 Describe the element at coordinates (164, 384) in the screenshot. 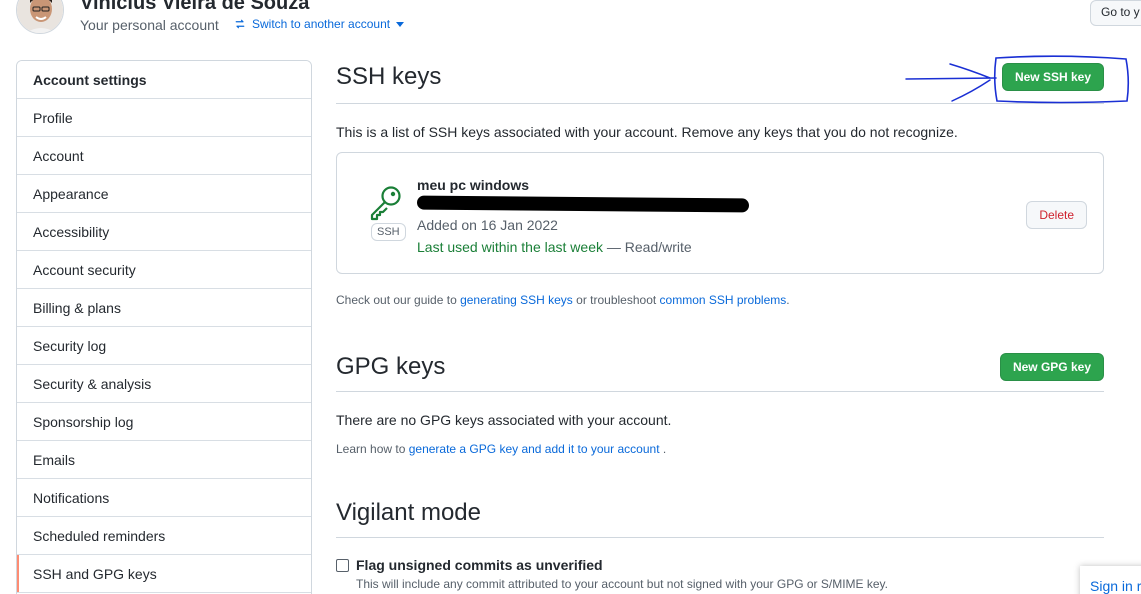

I see `sidebar-item-security-analysis: Security & analysis` at that location.